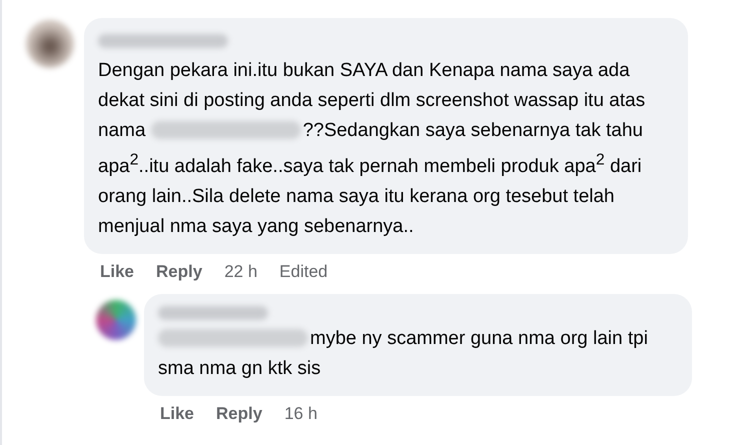 The image size is (748, 445). I want to click on timestamp: 22 h, so click(241, 272).